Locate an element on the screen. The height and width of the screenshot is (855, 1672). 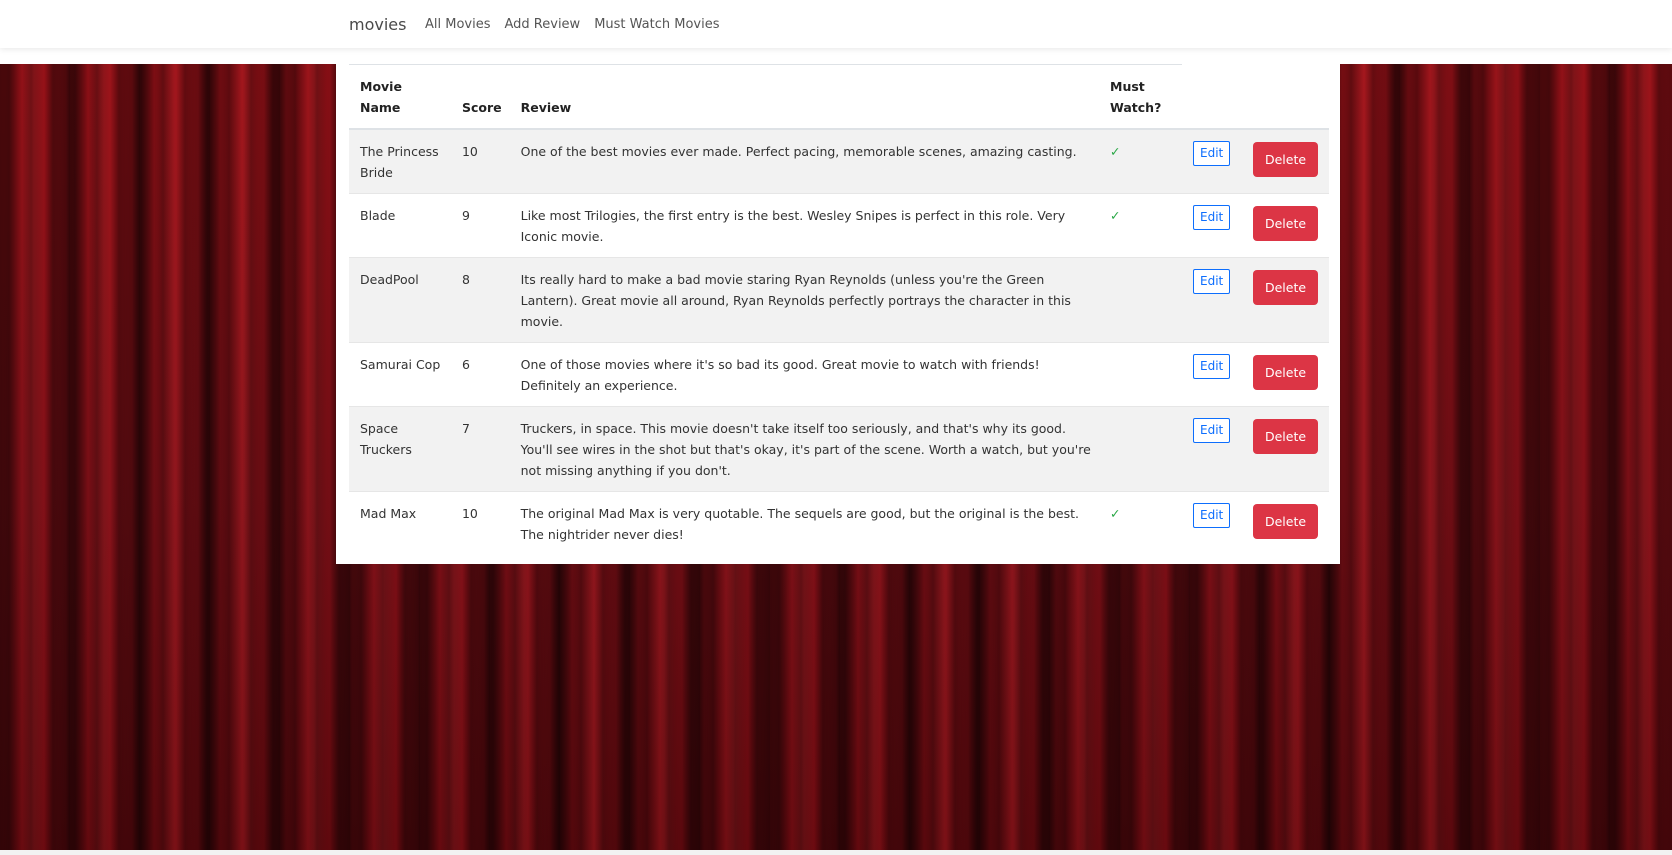
nav-link-must-watch: Must Watch Movies is located at coordinates (656, 24).